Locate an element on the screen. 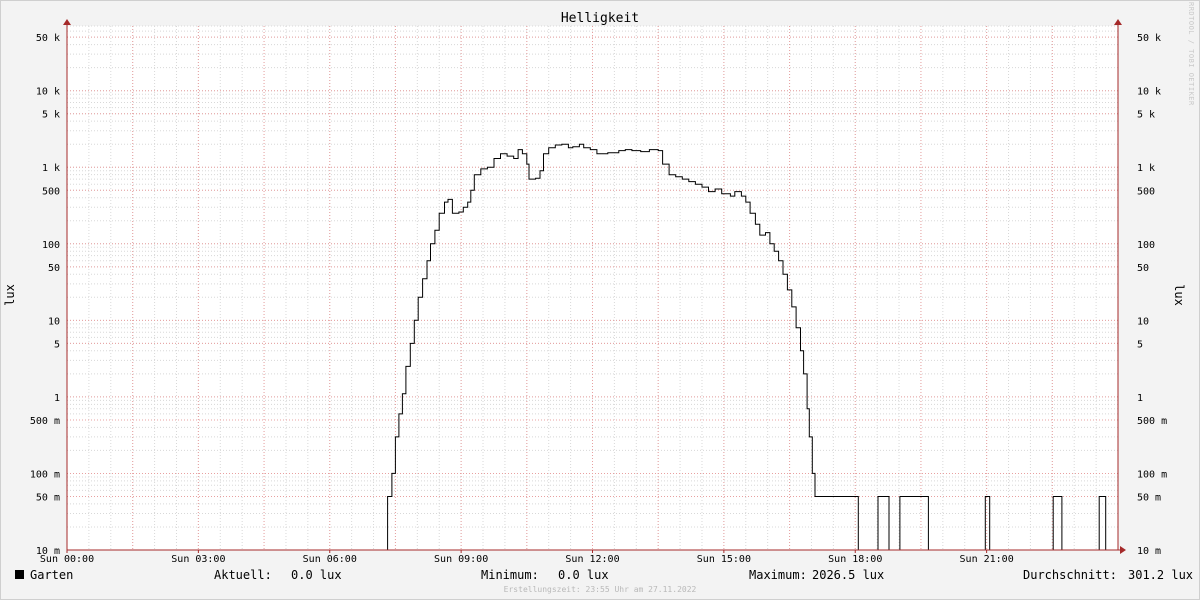 The image size is (1200, 600). legend-swatch-garten is located at coordinates (19, 574).